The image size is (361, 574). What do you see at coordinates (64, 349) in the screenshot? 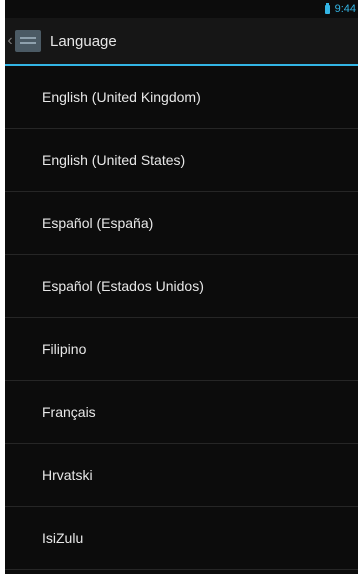
I see `language-label: Filipino` at bounding box center [64, 349].